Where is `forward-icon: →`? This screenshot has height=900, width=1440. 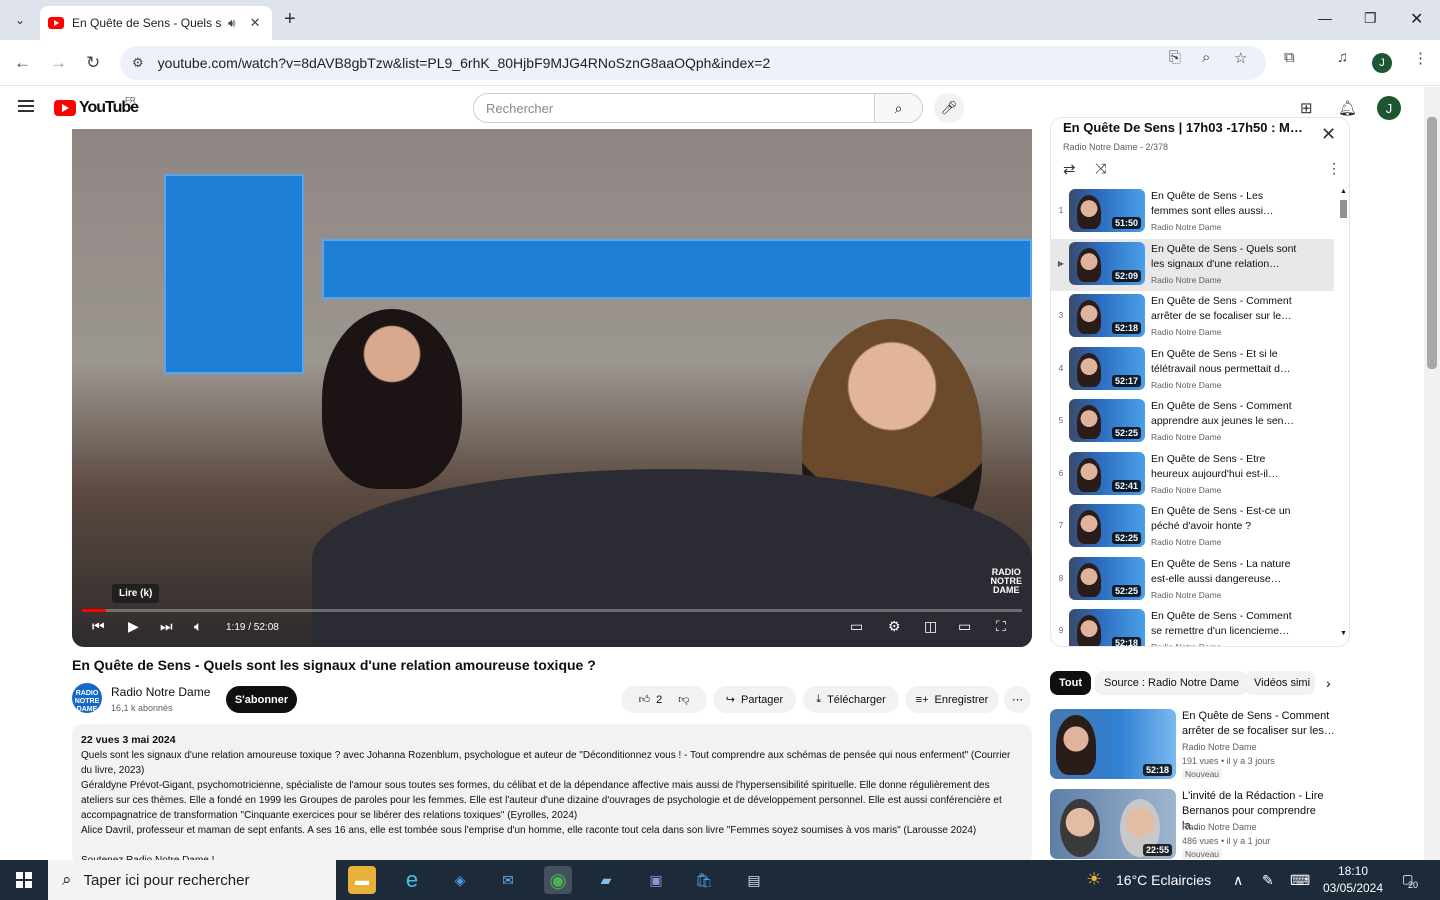
forward-icon: → is located at coordinates (58, 63).